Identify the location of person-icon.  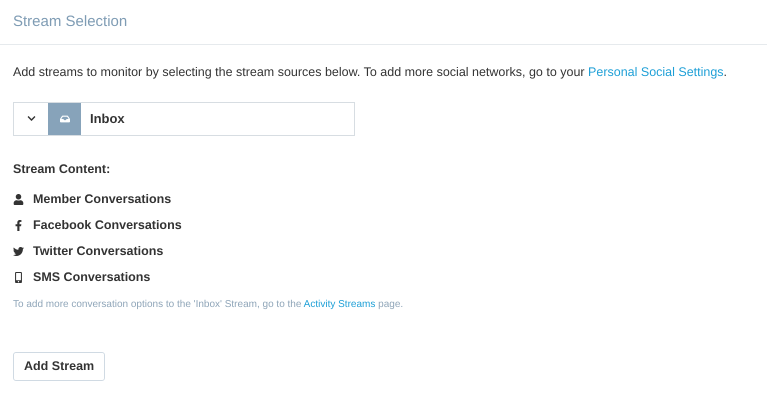
(18, 199).